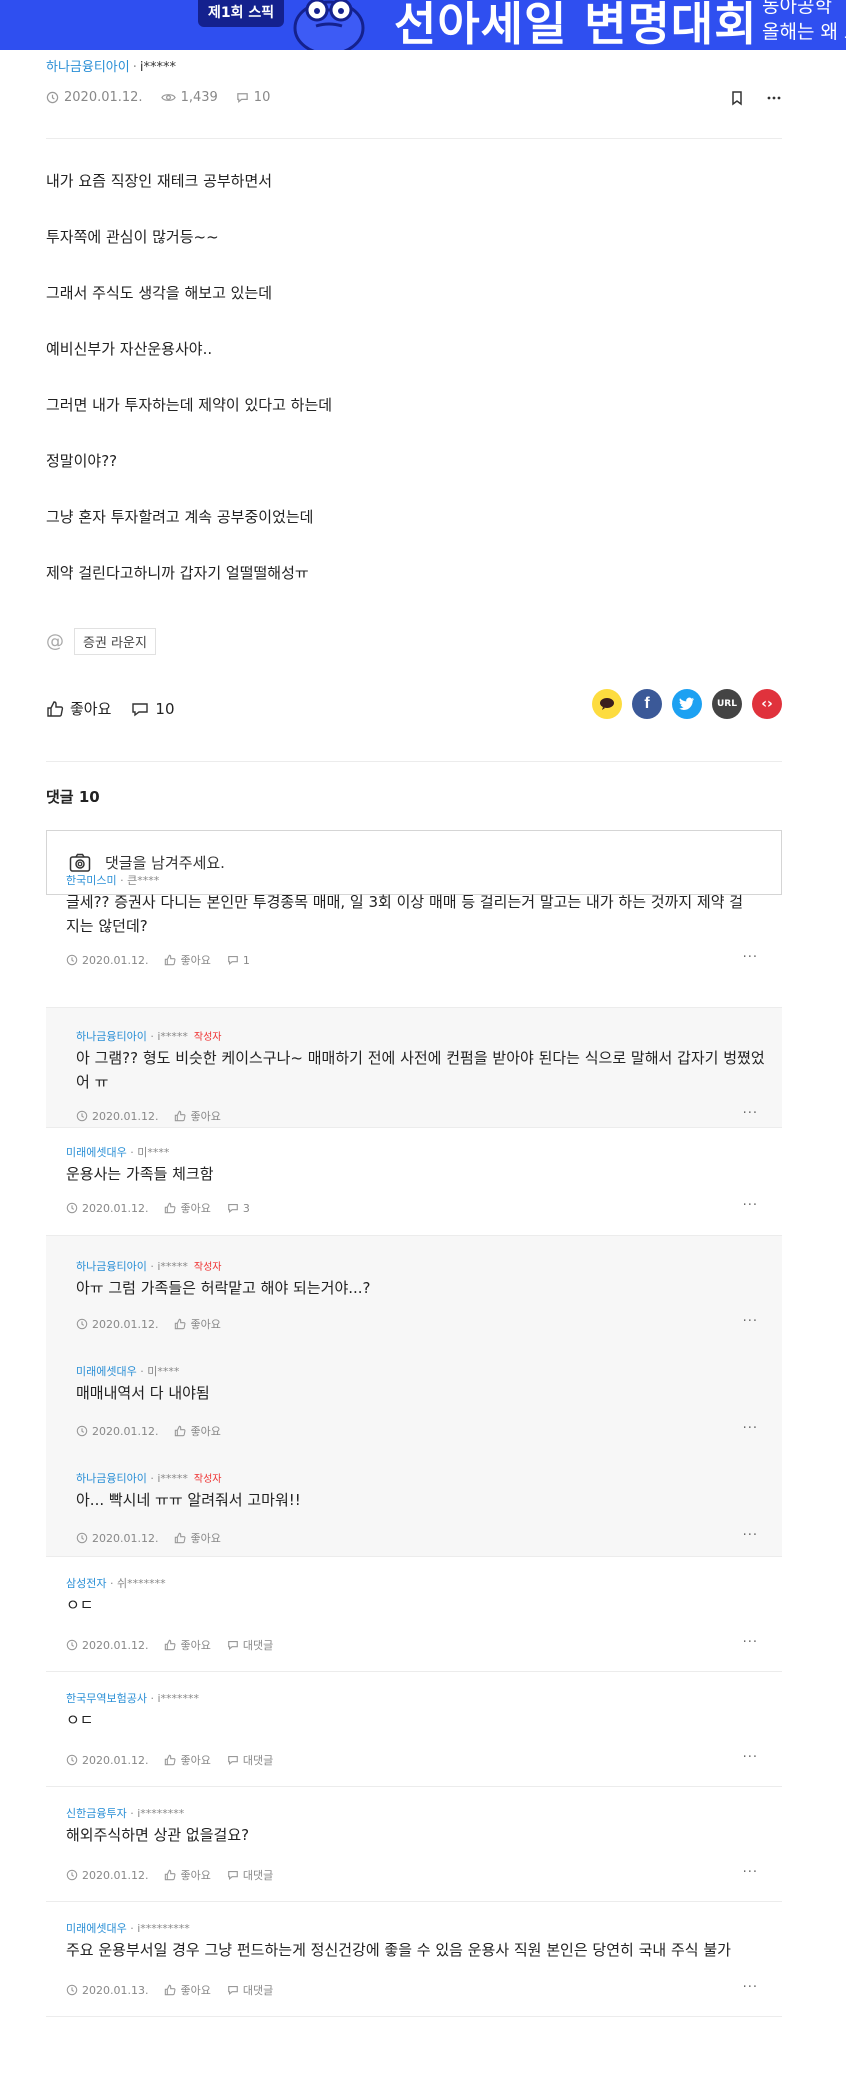 The height and width of the screenshot is (2081, 846). I want to click on reply-count: 1, so click(238, 960).